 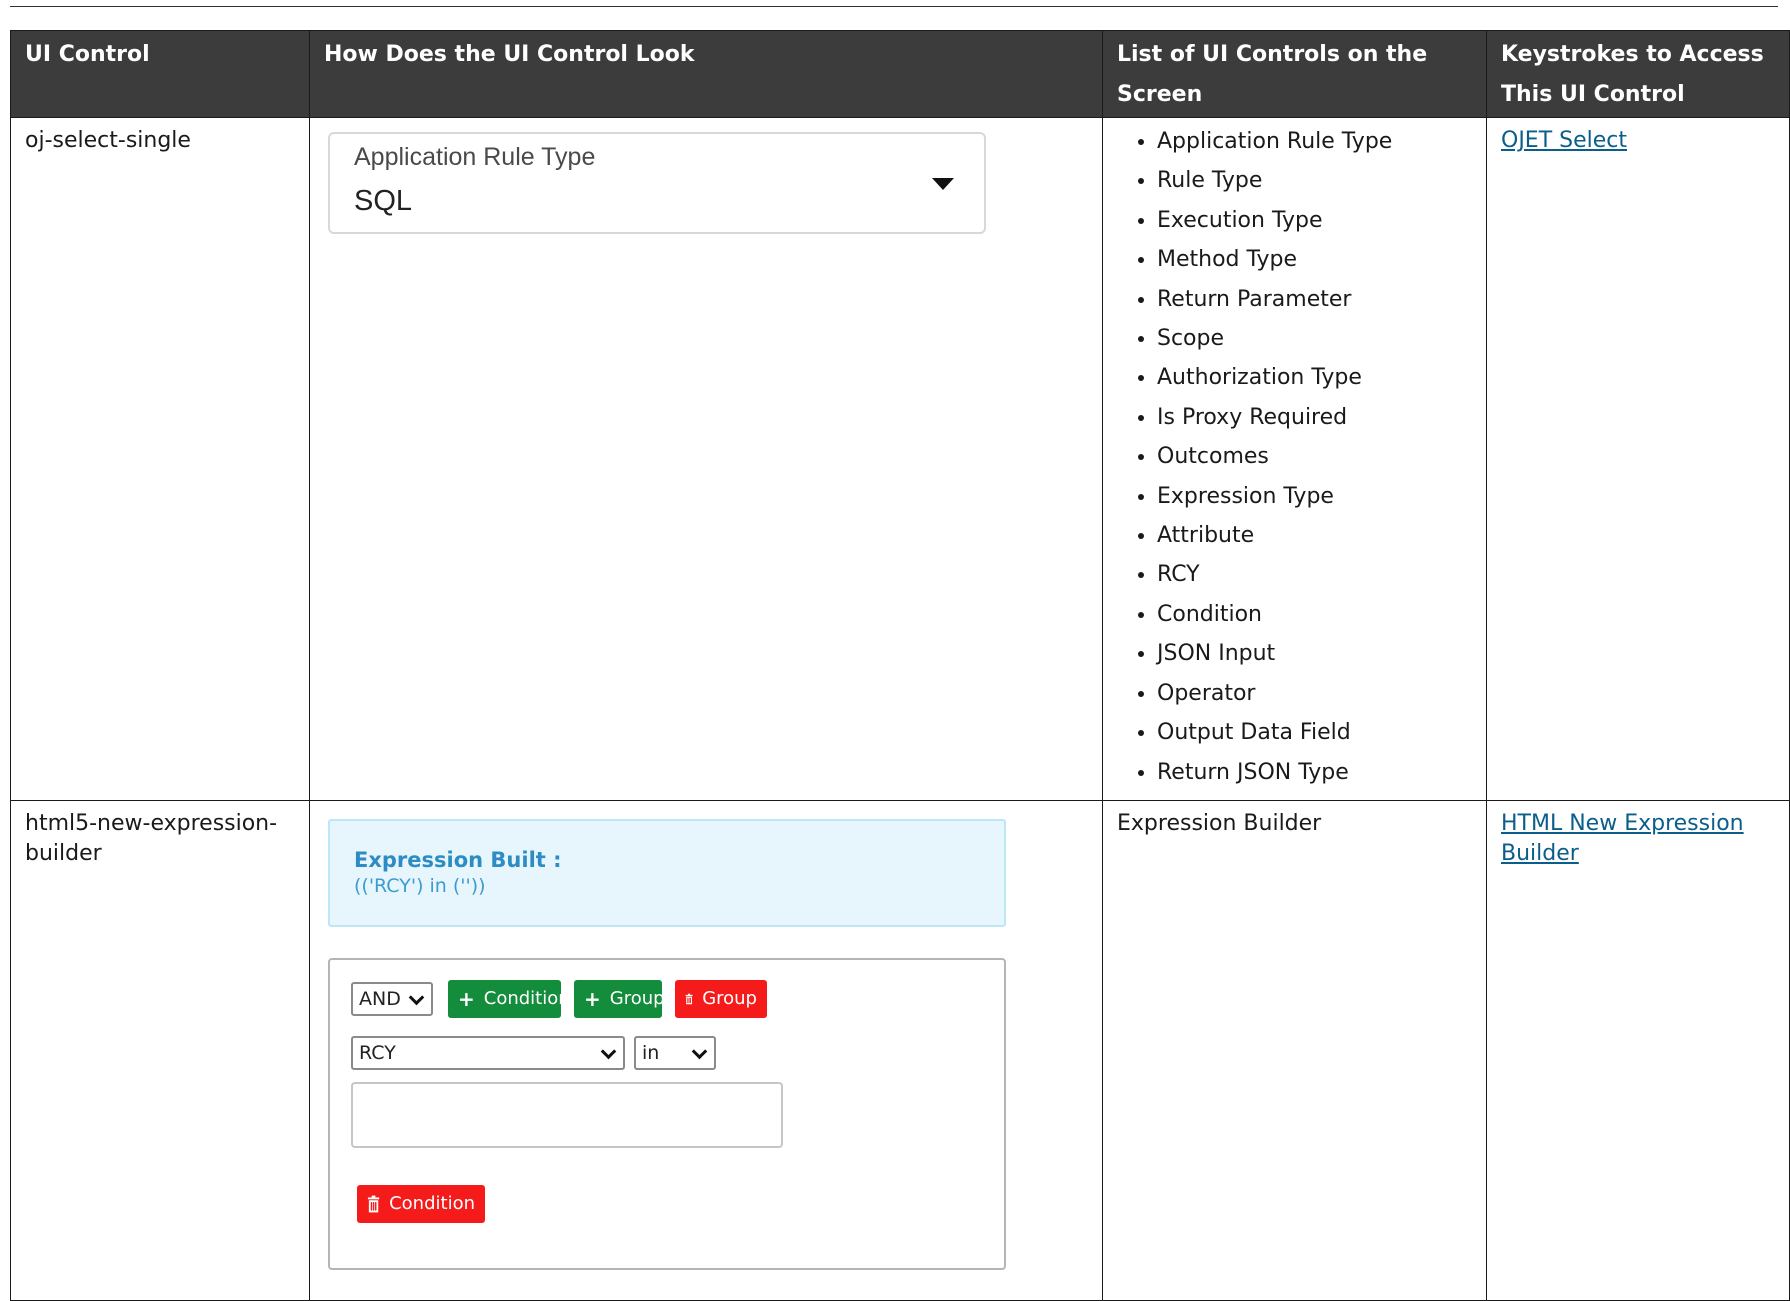 What do you see at coordinates (1622, 838) in the screenshot?
I see `html-expression-builder-link: HTML New Expression Builder` at bounding box center [1622, 838].